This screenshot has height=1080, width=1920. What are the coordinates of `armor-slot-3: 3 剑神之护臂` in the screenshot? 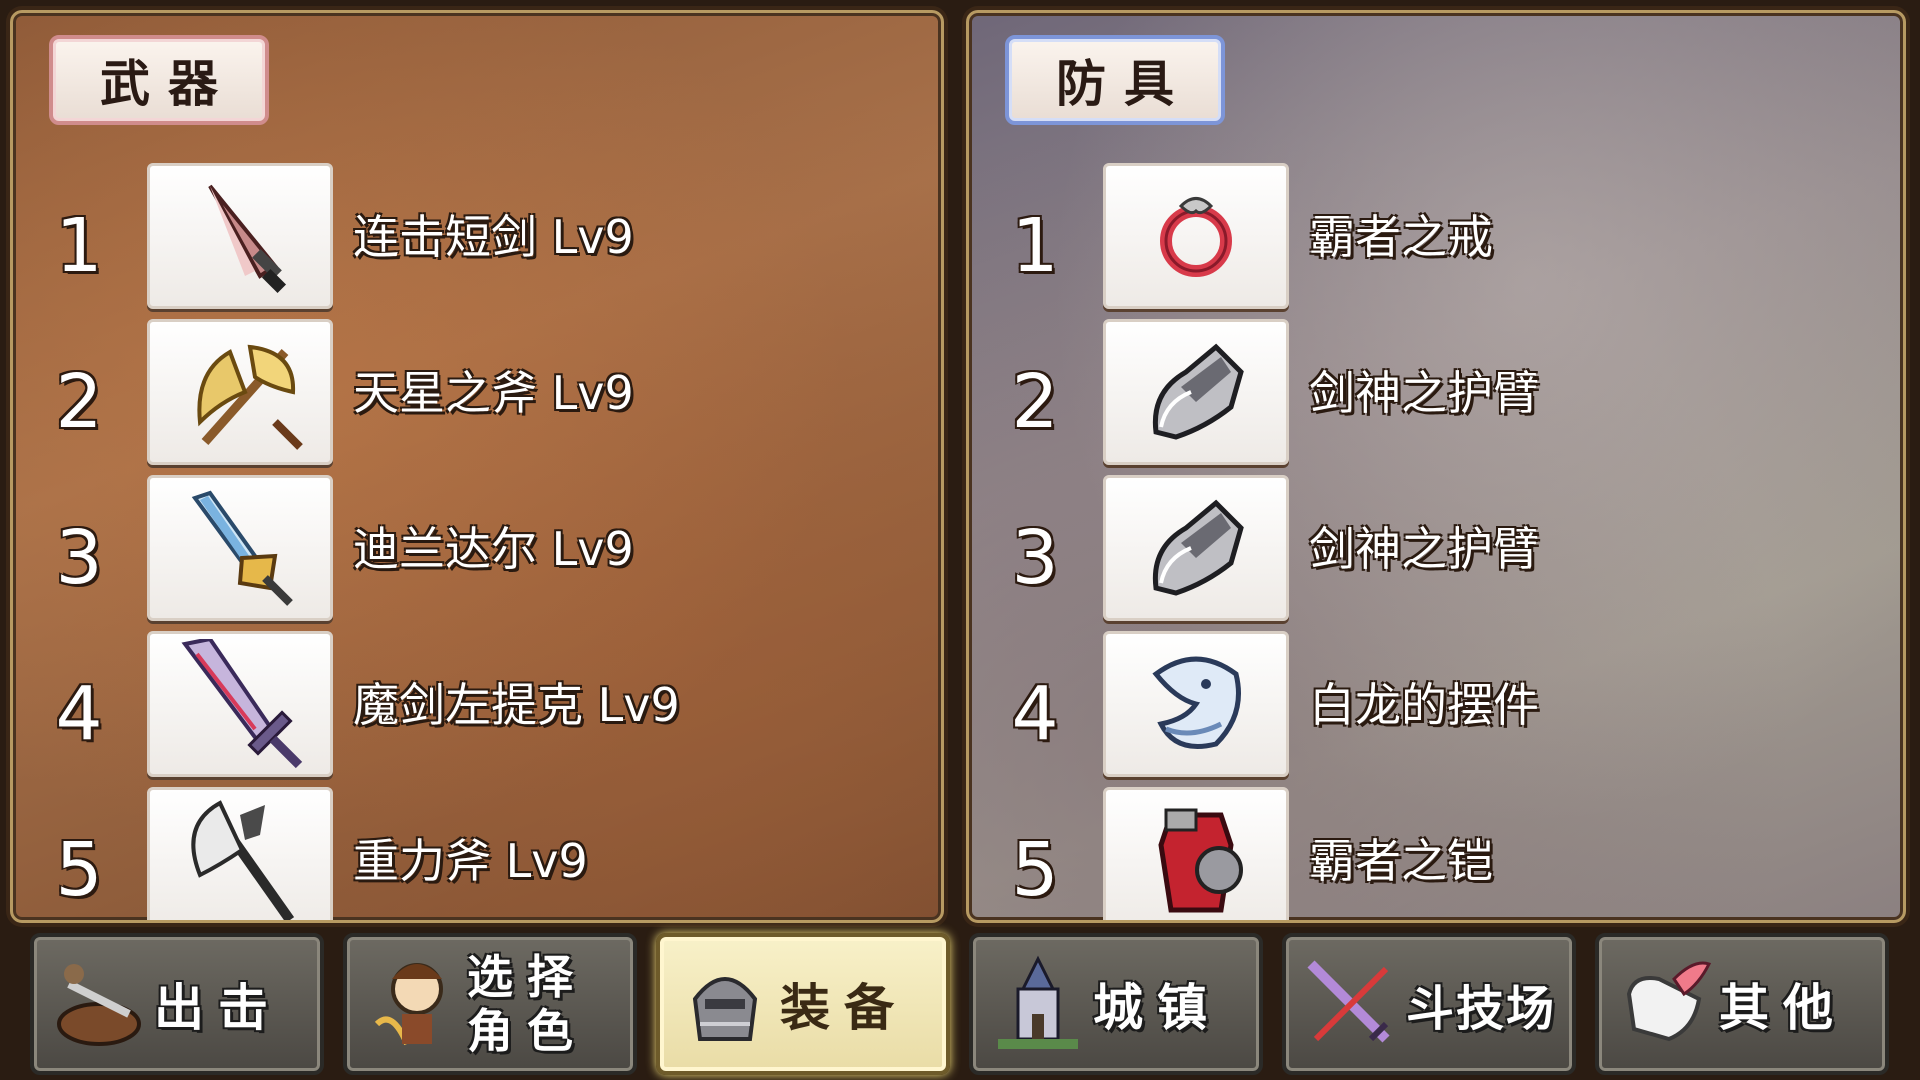 It's located at (1436, 550).